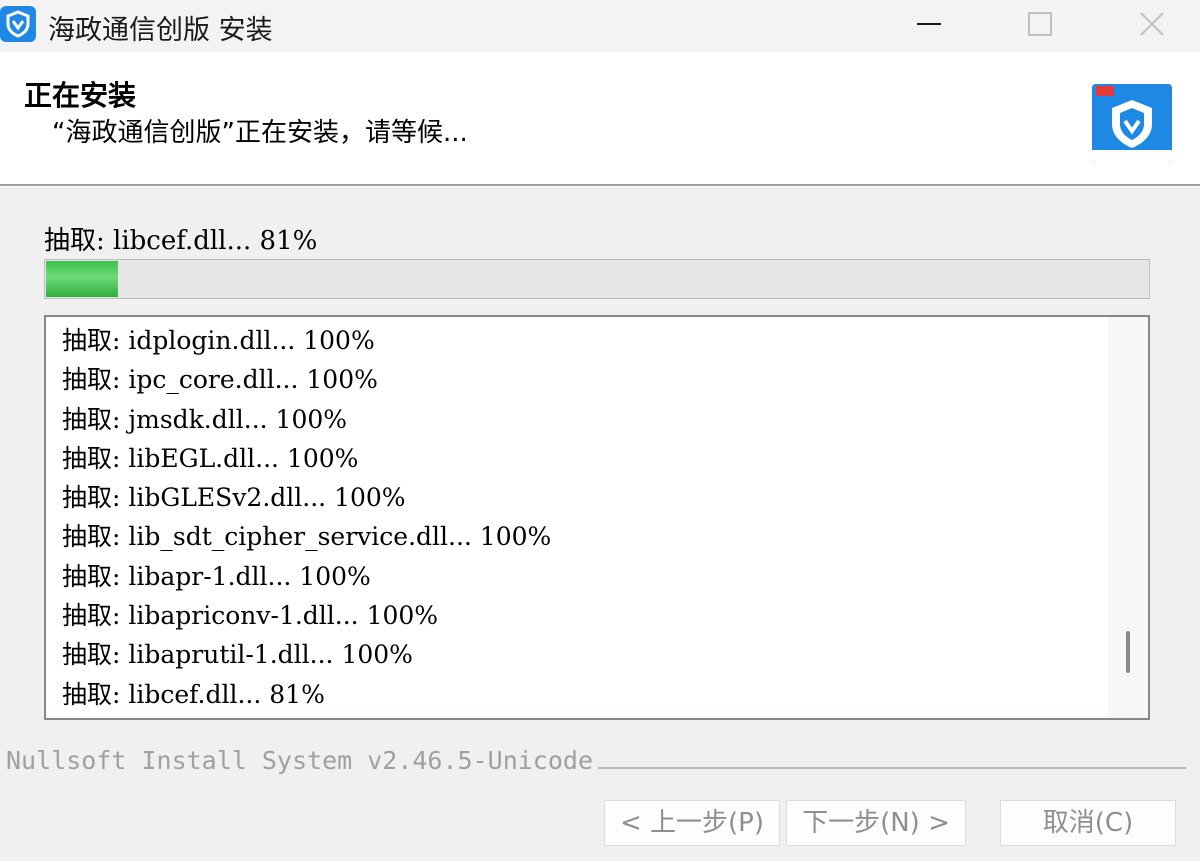  Describe the element at coordinates (218, 340) in the screenshot. I see `log-line: 抽取: idplogin.dll... 100%` at that location.